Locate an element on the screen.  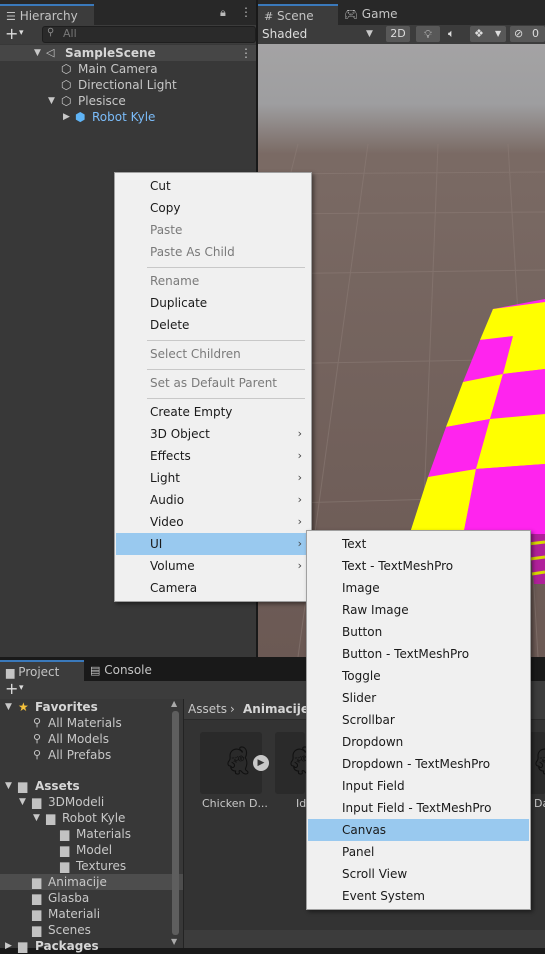
submenu-item-button-tmp: Button - TextMeshPro is located at coordinates (418, 654).